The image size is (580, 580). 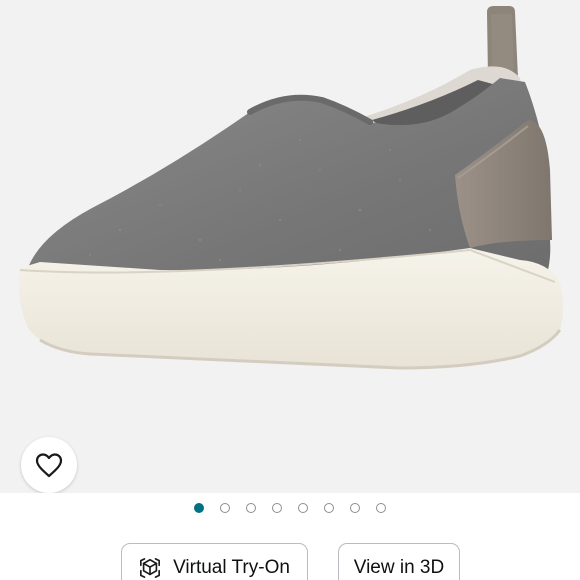 What do you see at coordinates (290, 510) in the screenshot?
I see `image-pagination` at bounding box center [290, 510].